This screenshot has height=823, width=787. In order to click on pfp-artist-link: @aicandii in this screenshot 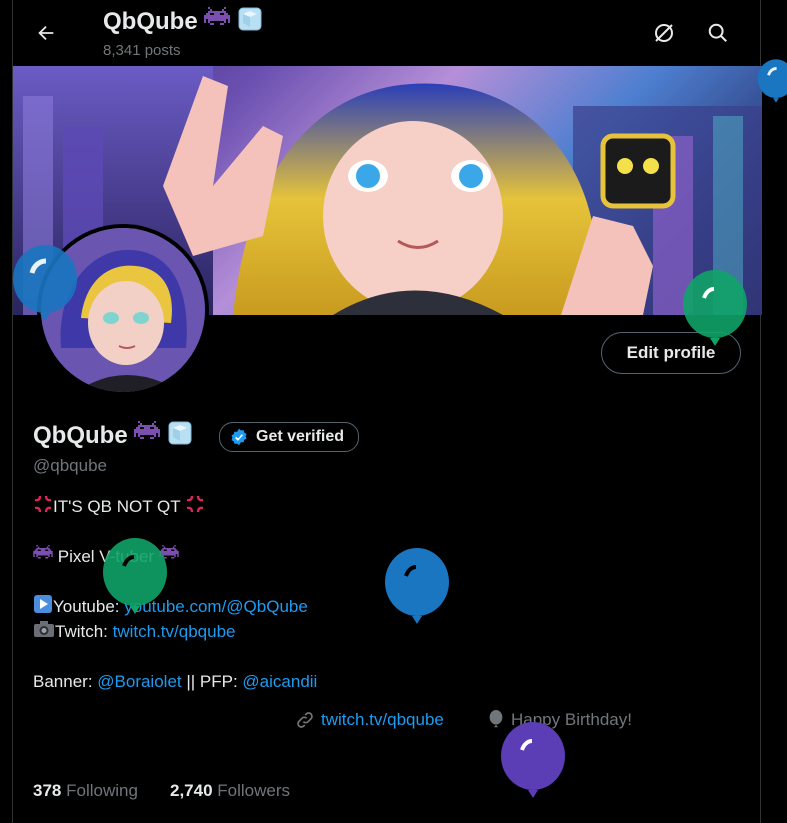, I will do `click(279, 681)`.